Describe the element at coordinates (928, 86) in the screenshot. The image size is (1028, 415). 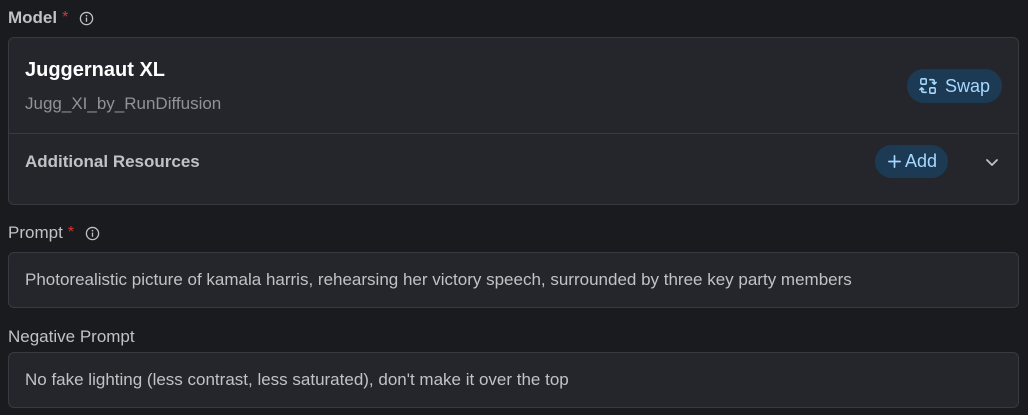
I see `swap-icon` at that location.